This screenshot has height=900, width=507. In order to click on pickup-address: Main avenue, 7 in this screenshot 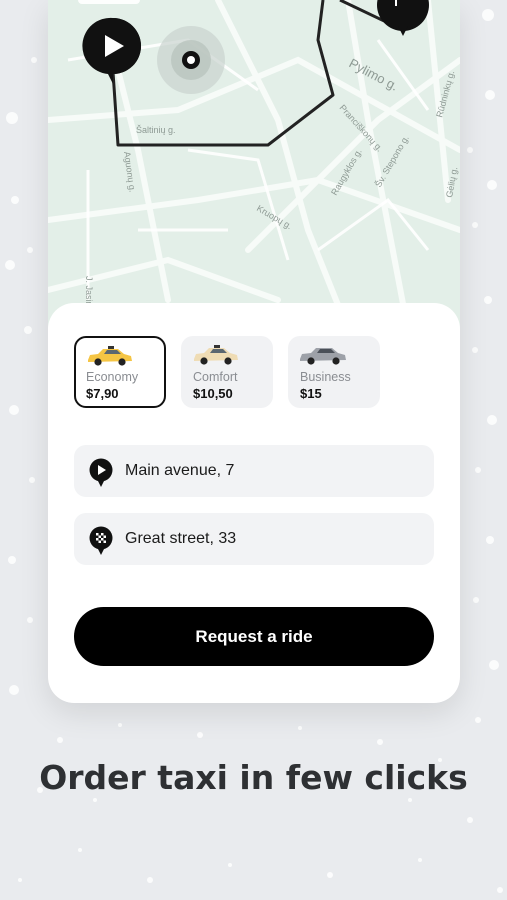, I will do `click(180, 470)`.